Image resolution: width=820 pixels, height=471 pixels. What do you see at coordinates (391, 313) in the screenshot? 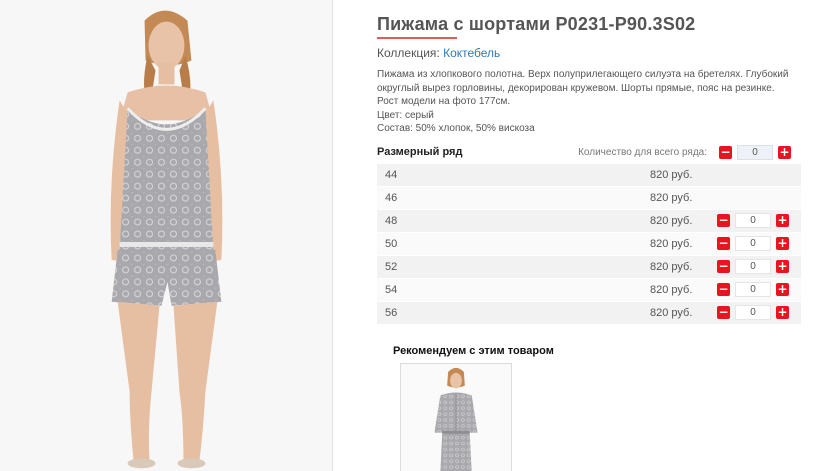
I see `size-value: 56` at bounding box center [391, 313].